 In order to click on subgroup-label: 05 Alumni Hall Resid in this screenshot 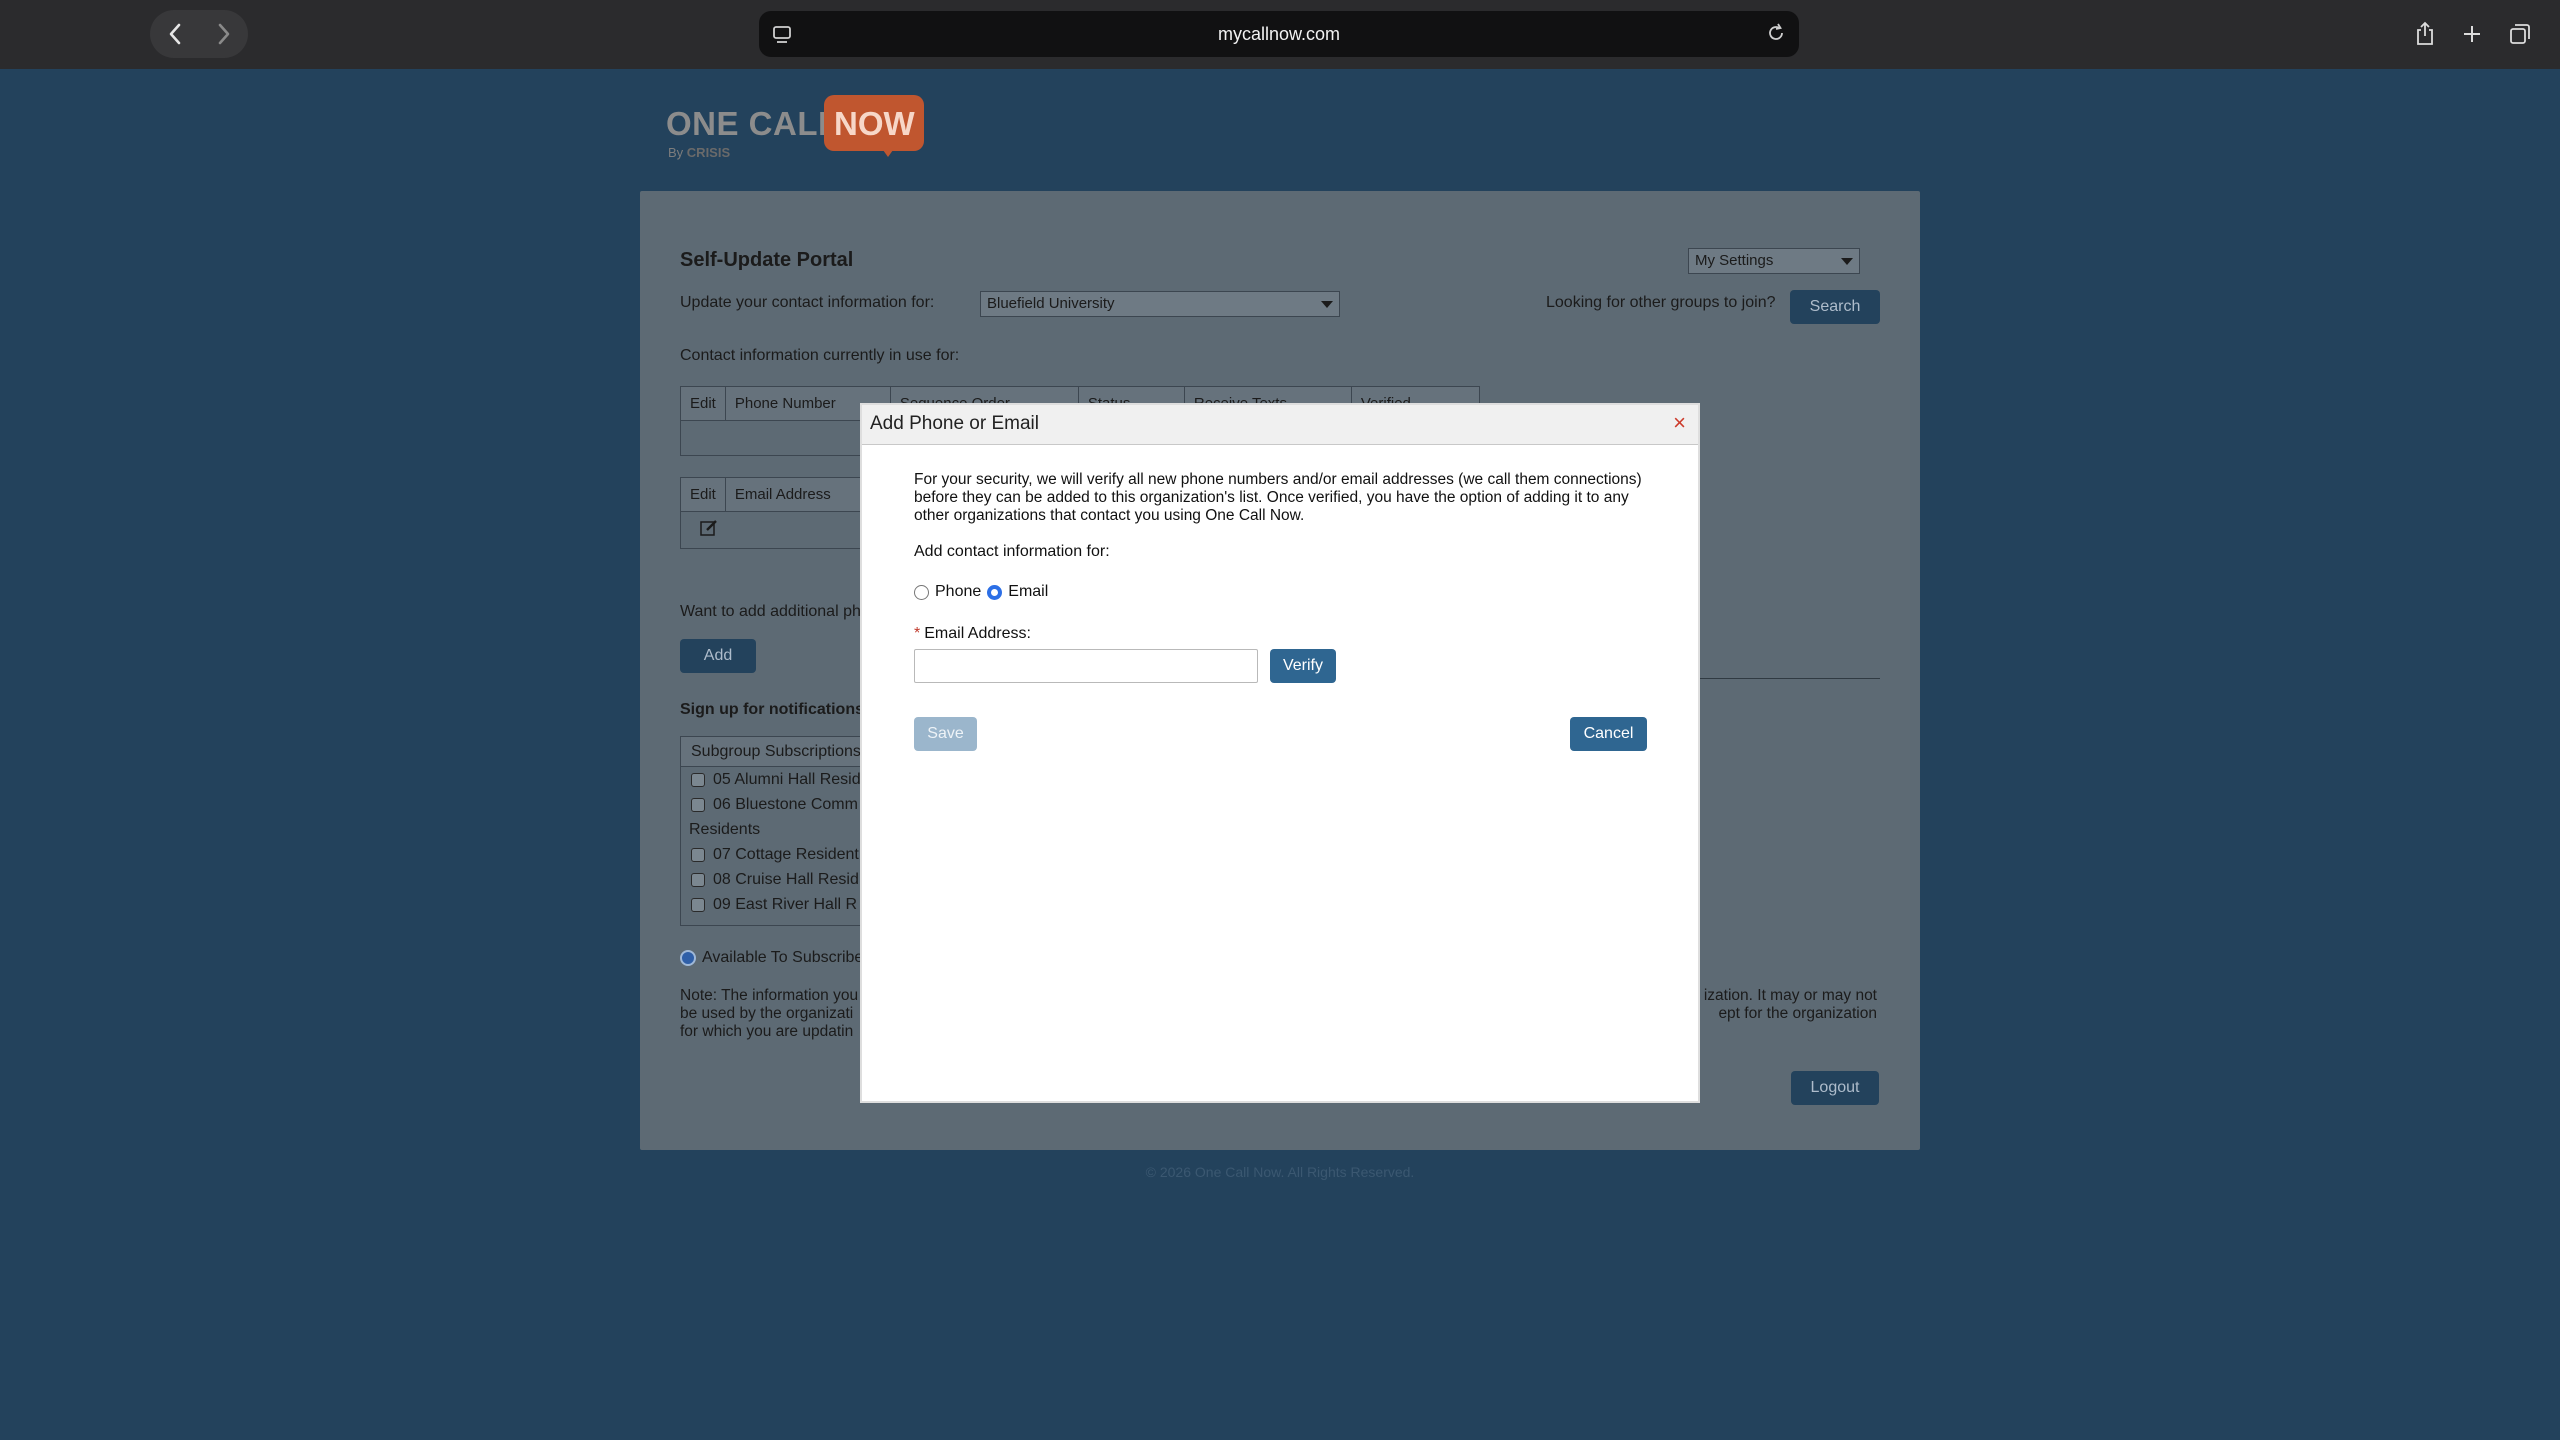, I will do `click(787, 779)`.